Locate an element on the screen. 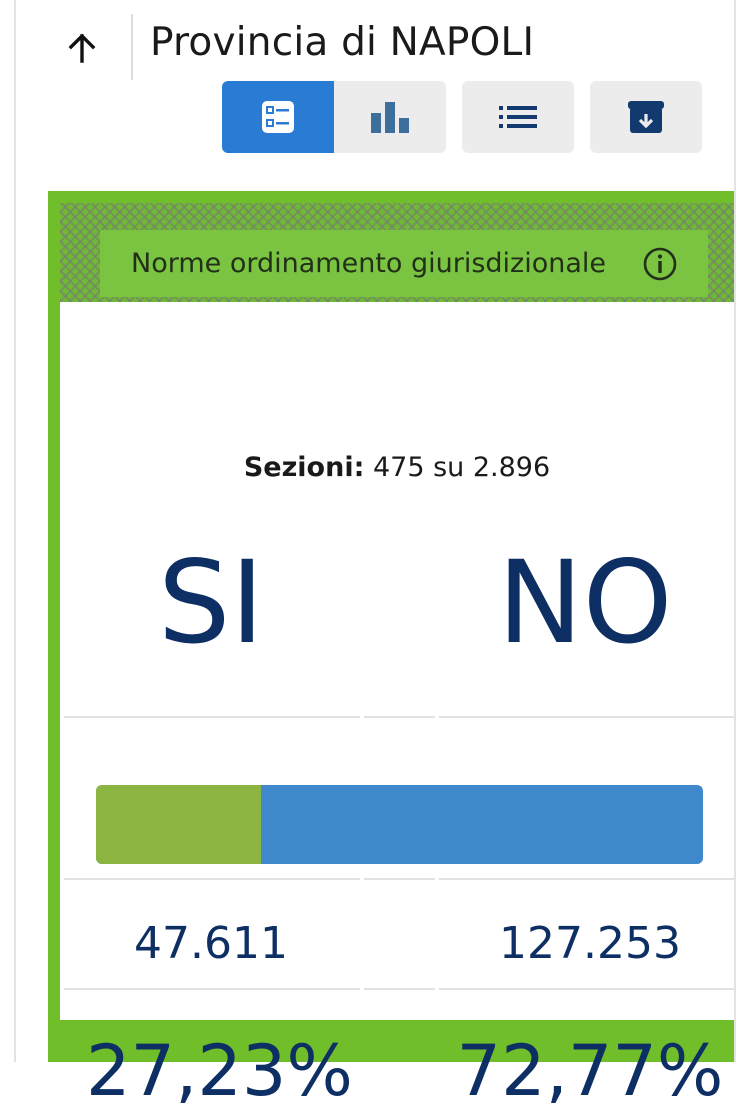 This screenshot has width=749, height=1112. page-title: Provincia di NAPOLI is located at coordinates (342, 42).